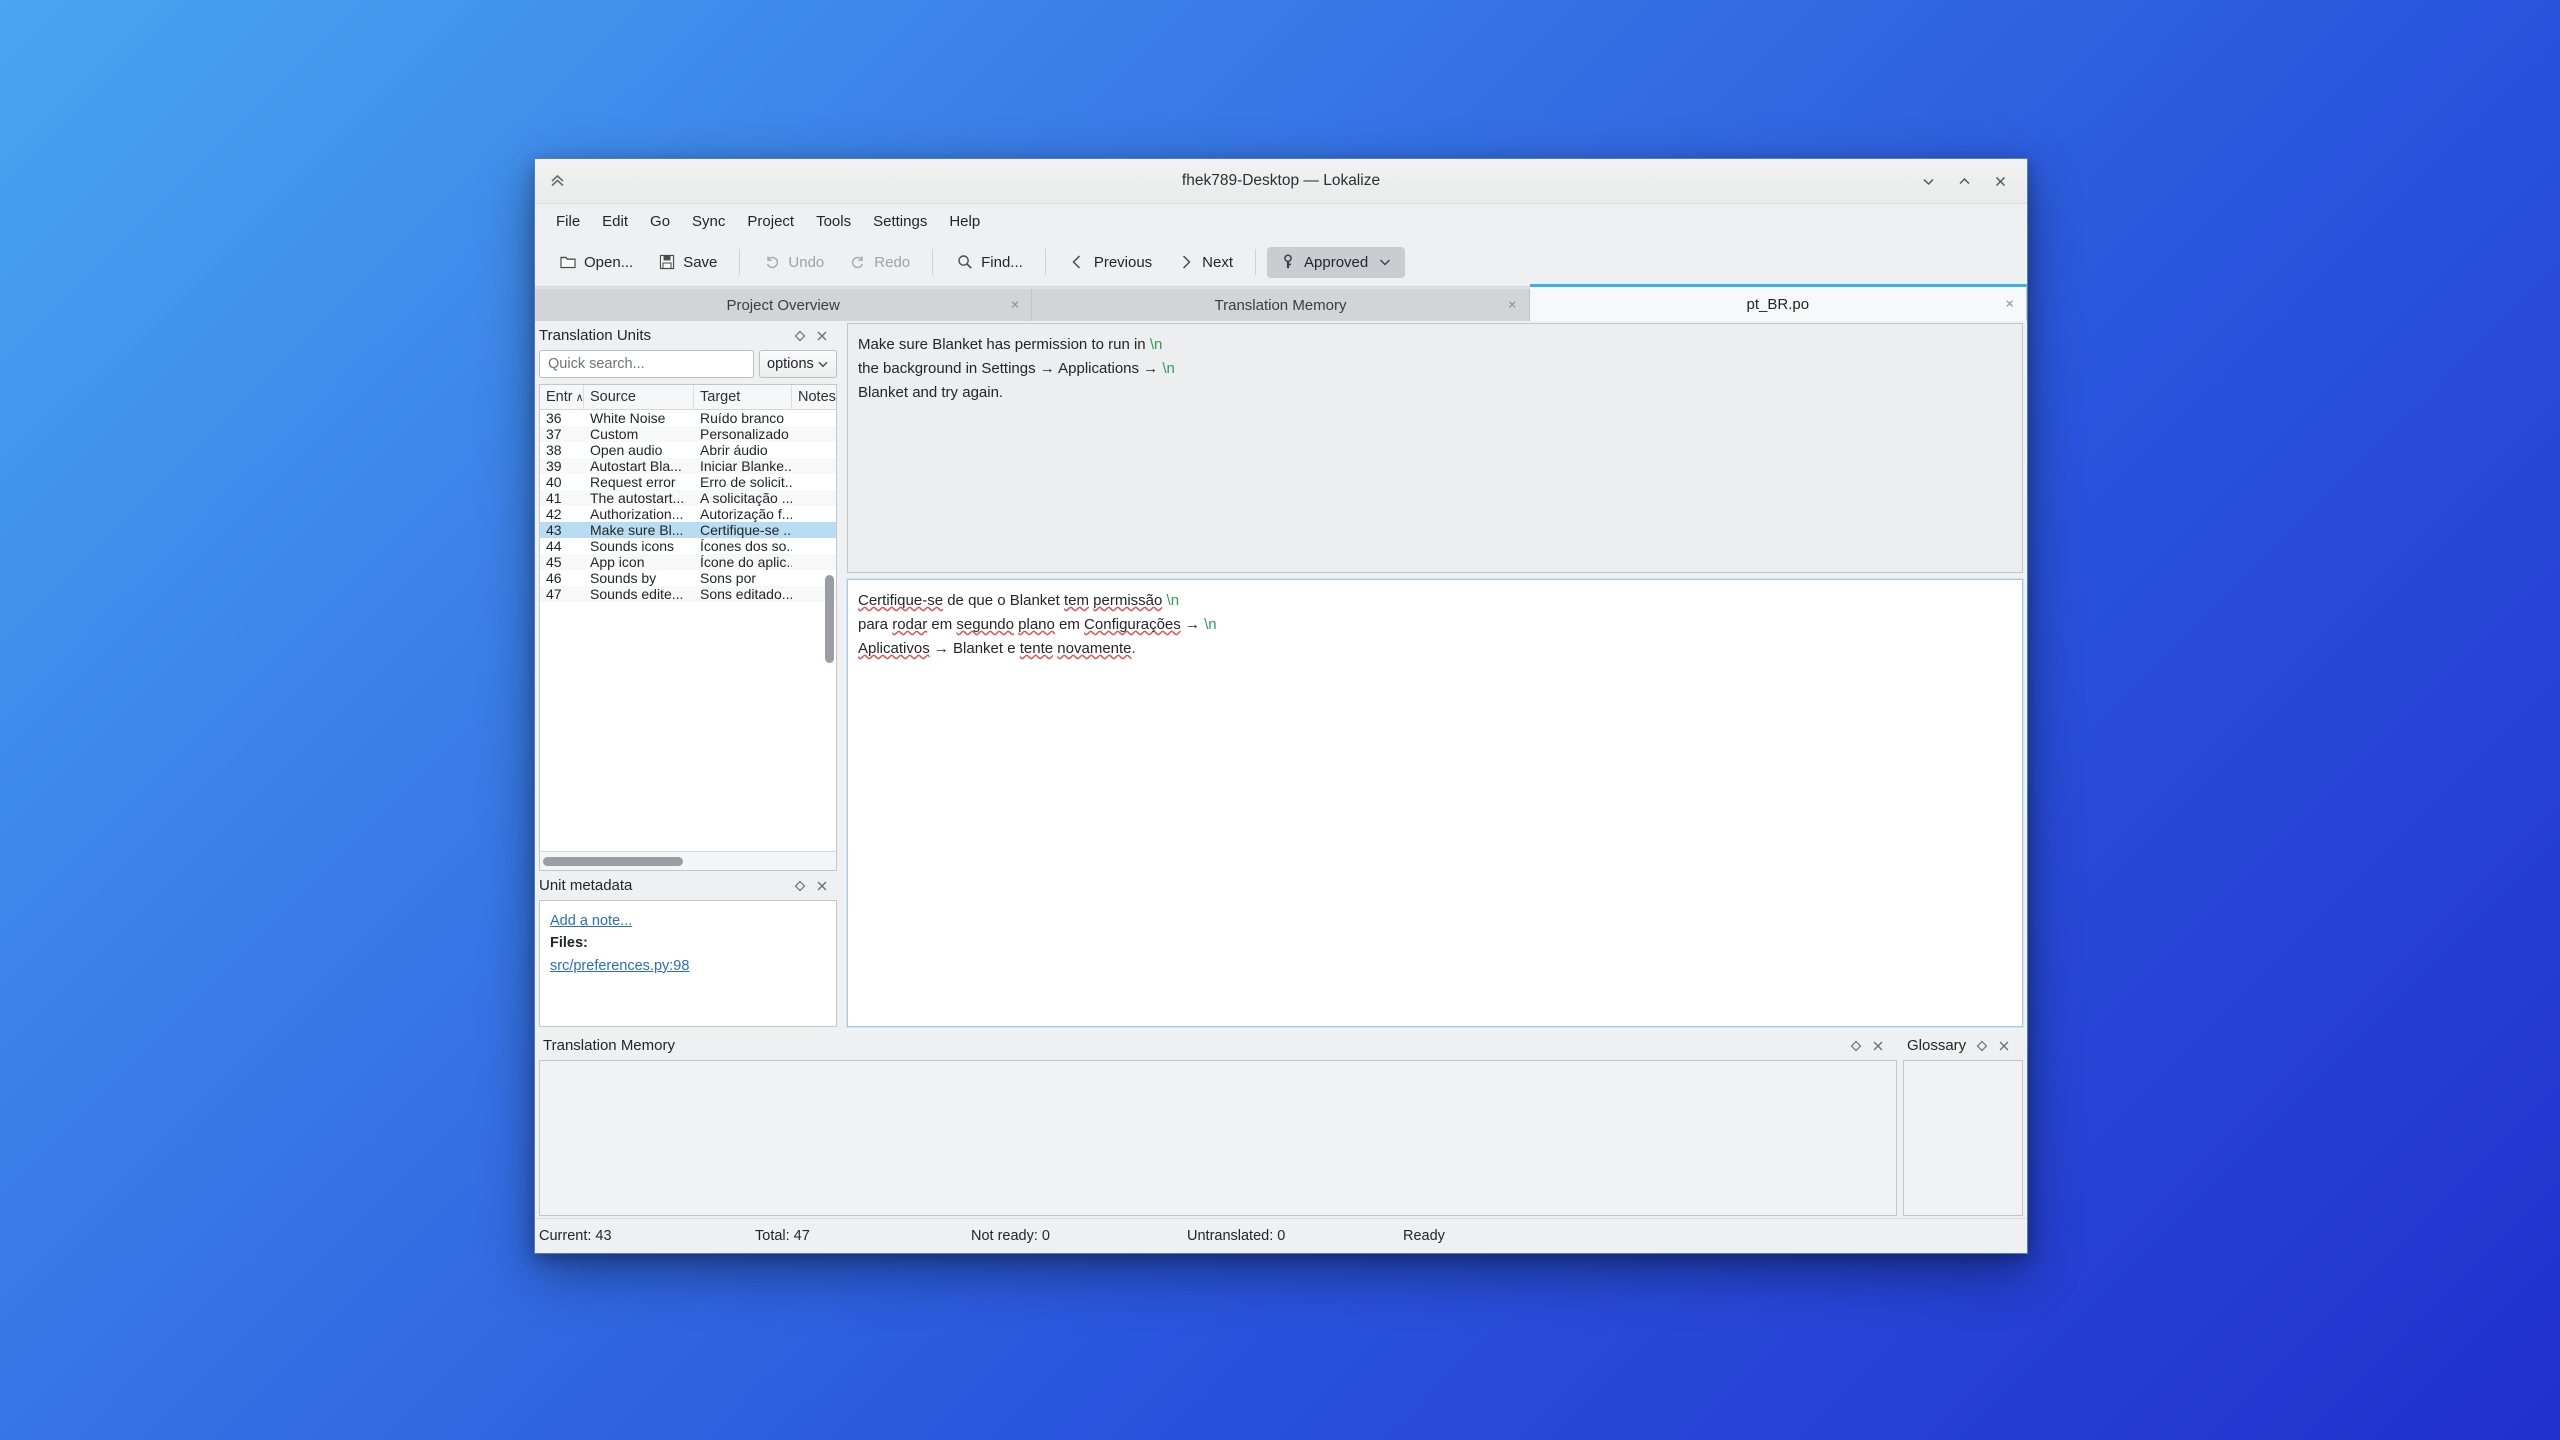 The height and width of the screenshot is (1440, 2560). I want to click on misspelled-word: plano, so click(1036, 624).